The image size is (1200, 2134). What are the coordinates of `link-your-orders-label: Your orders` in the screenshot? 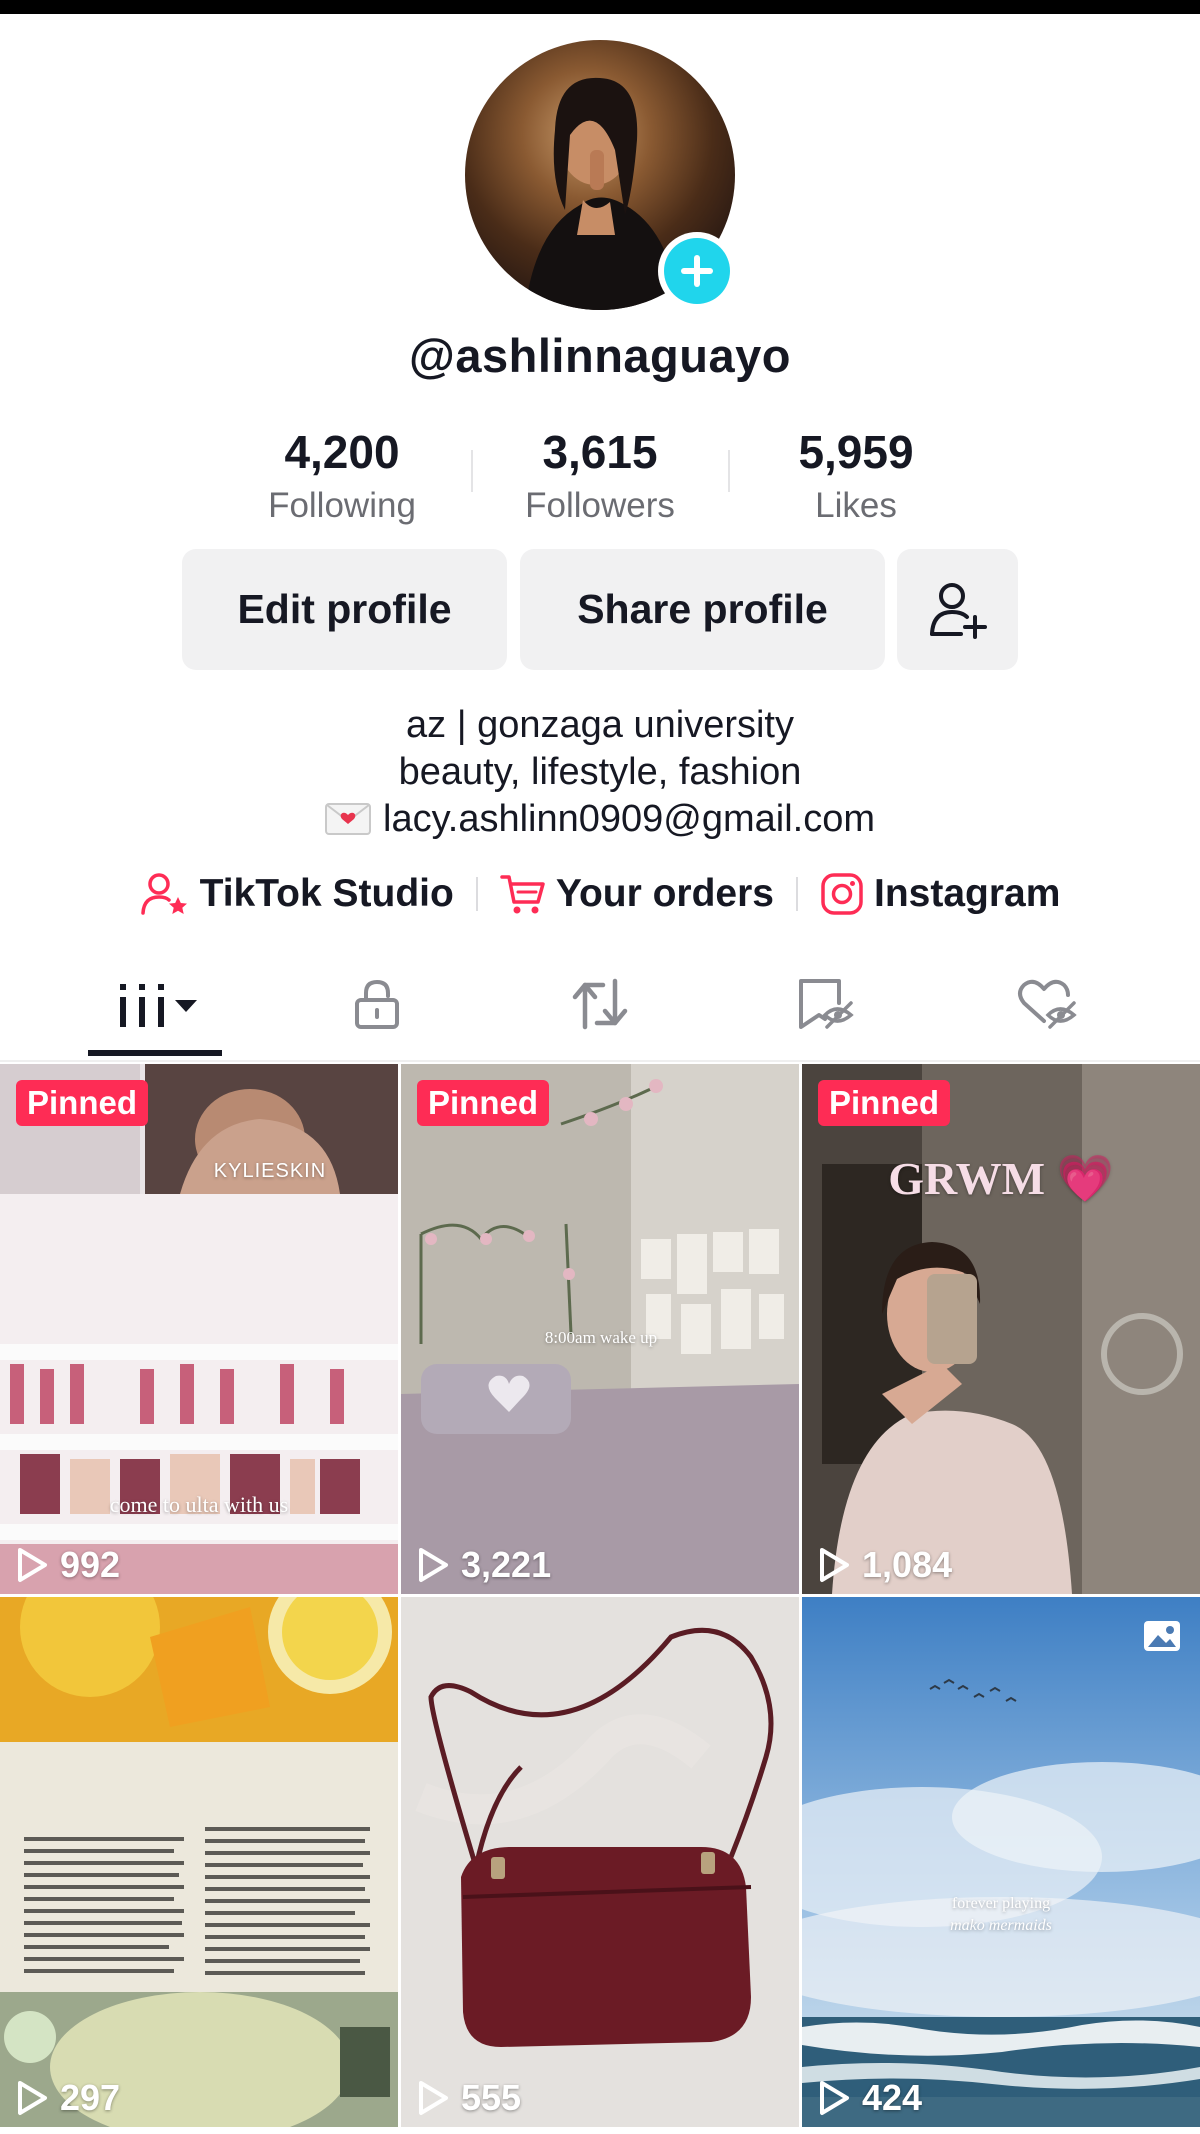 It's located at (664, 893).